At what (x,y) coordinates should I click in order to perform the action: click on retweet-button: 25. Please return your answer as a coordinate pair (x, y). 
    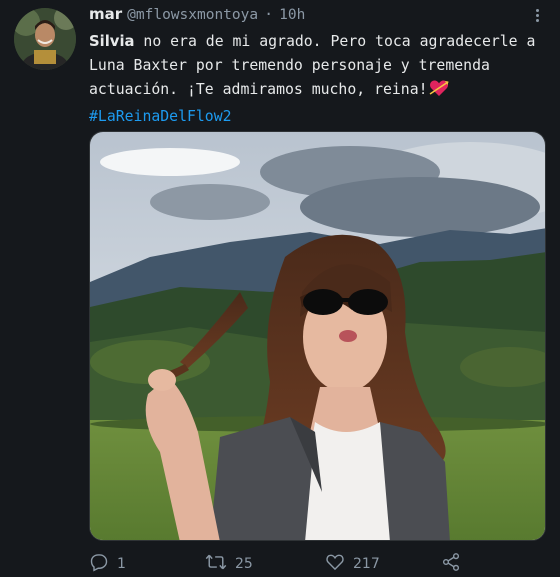
    Looking at the image, I should click on (229, 564).